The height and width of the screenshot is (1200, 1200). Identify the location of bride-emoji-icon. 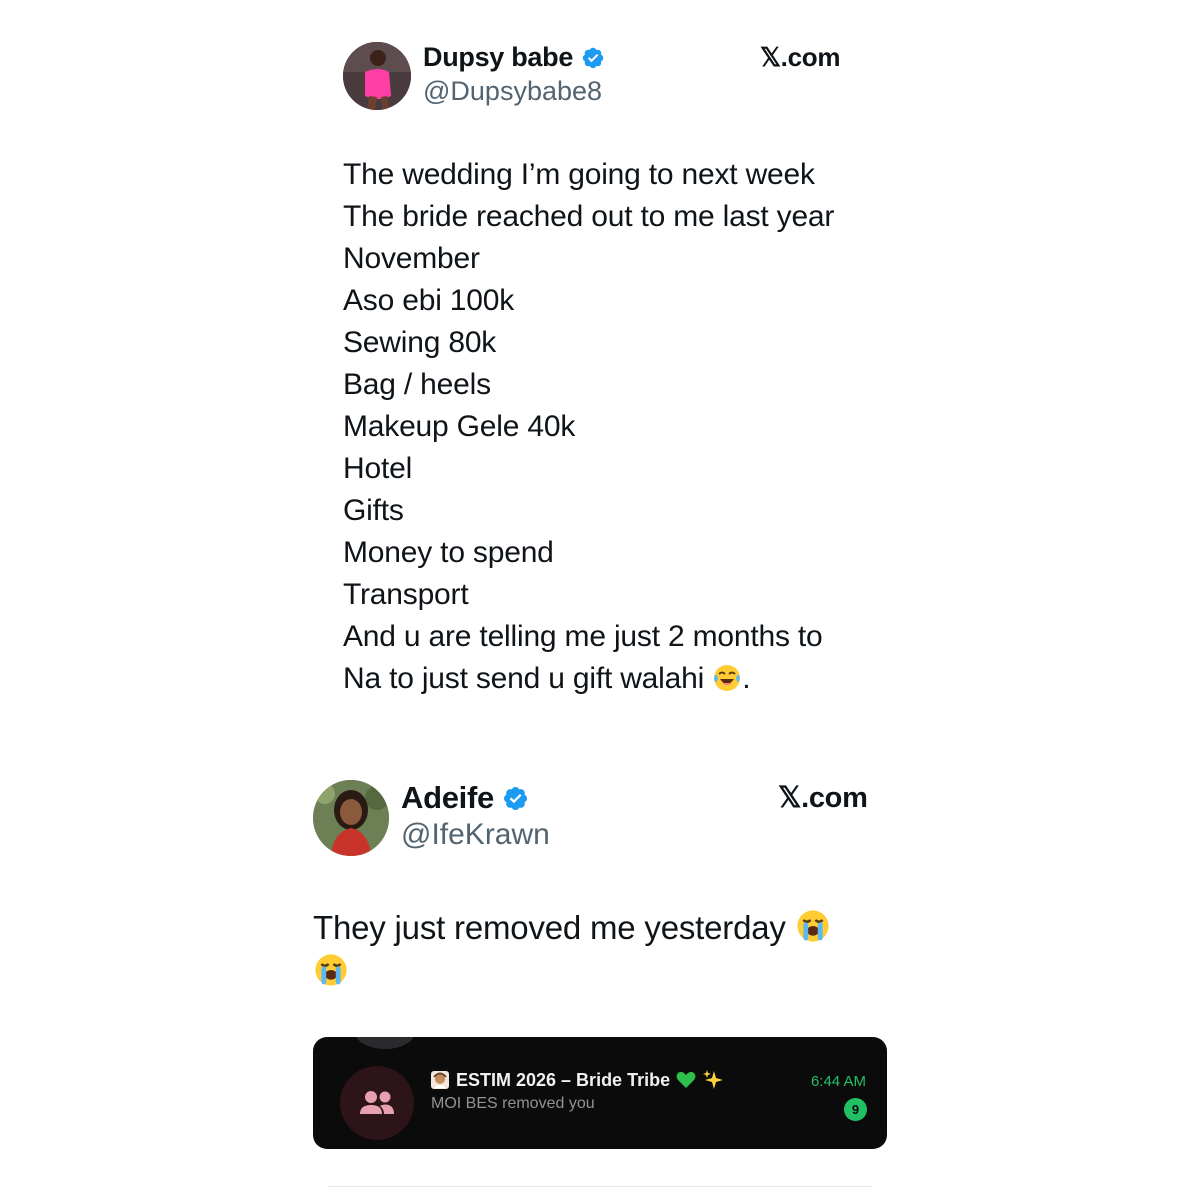
(440, 1080).